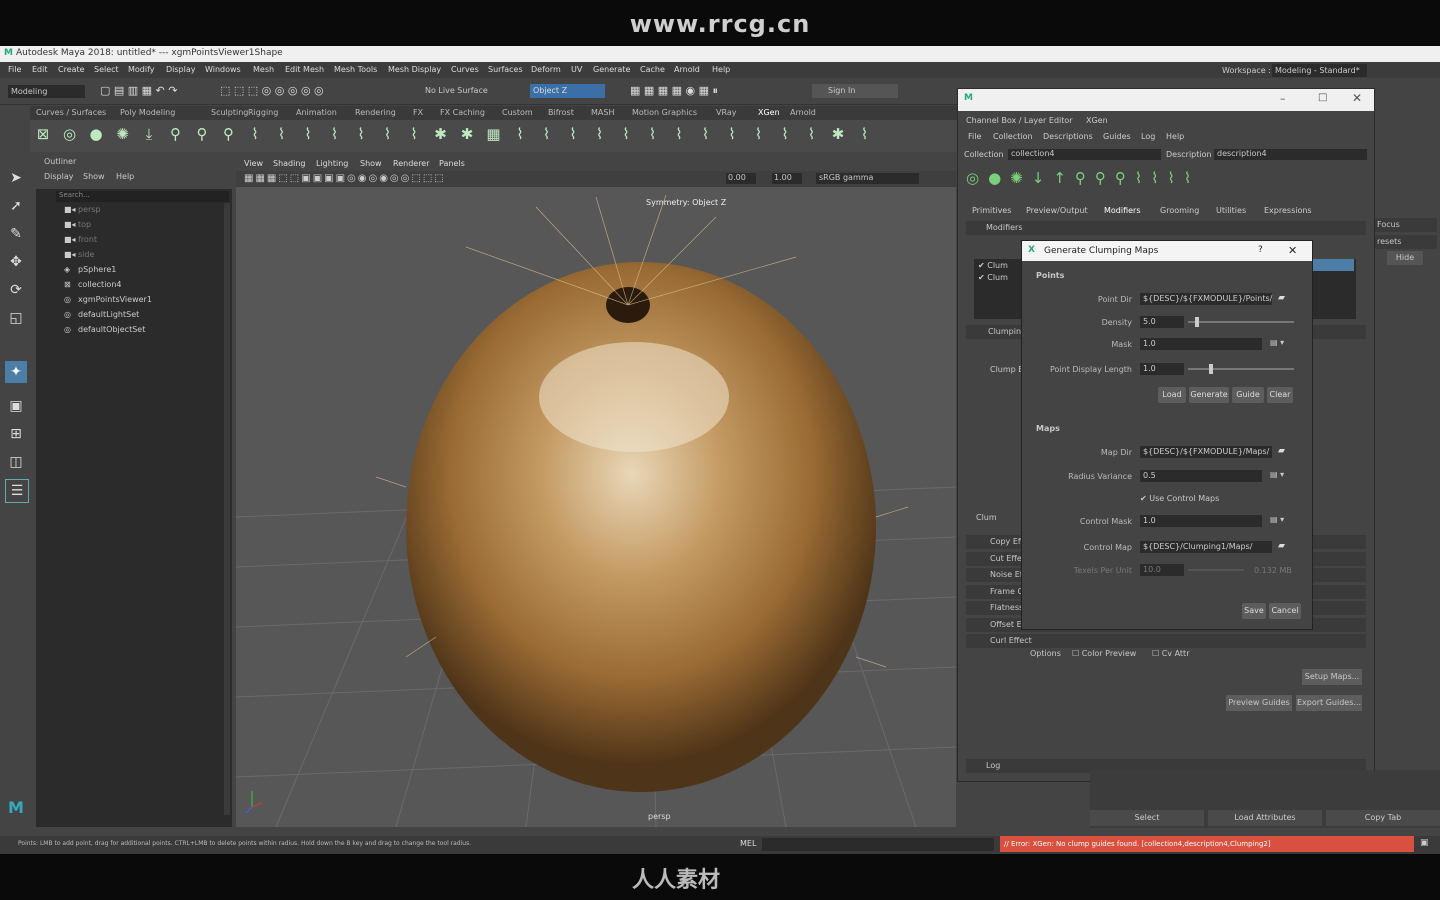 The image size is (1440, 900). I want to click on control-map-folder-icon: ▰, so click(1281, 546).